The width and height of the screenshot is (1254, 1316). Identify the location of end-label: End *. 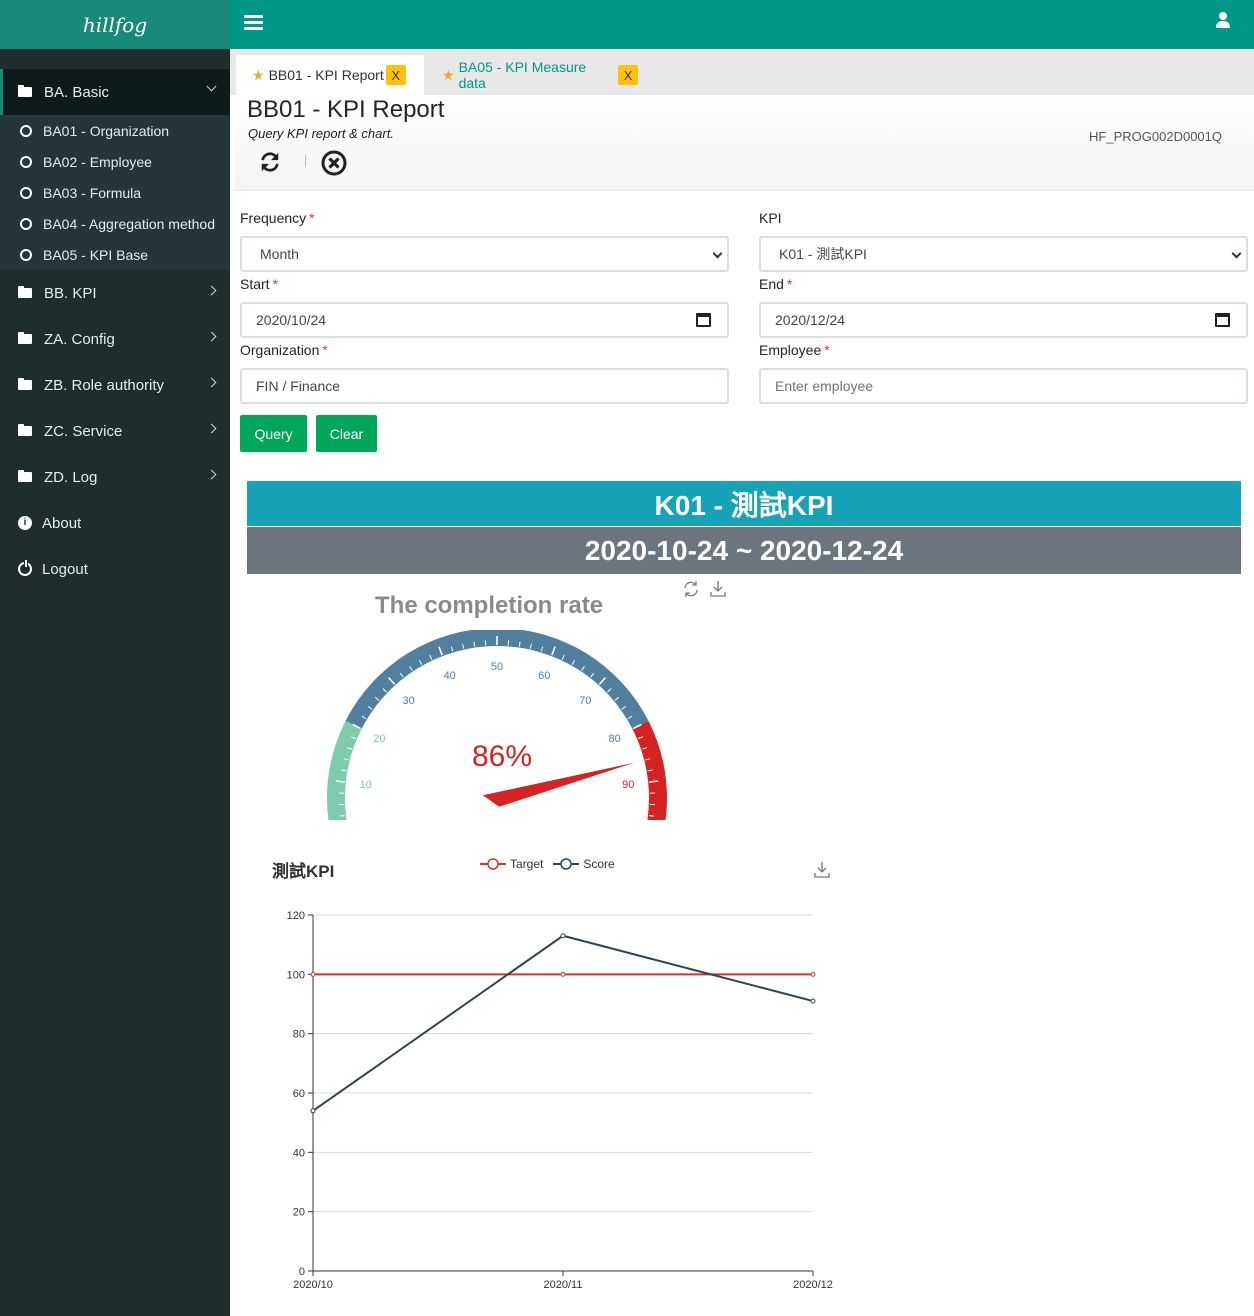
(776, 284).